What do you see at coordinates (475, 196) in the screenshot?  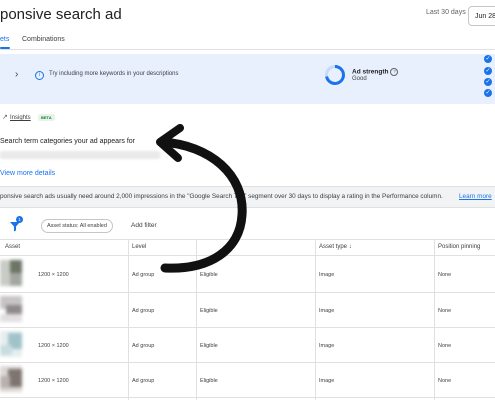 I see `learn-more-link: Learn more` at bounding box center [475, 196].